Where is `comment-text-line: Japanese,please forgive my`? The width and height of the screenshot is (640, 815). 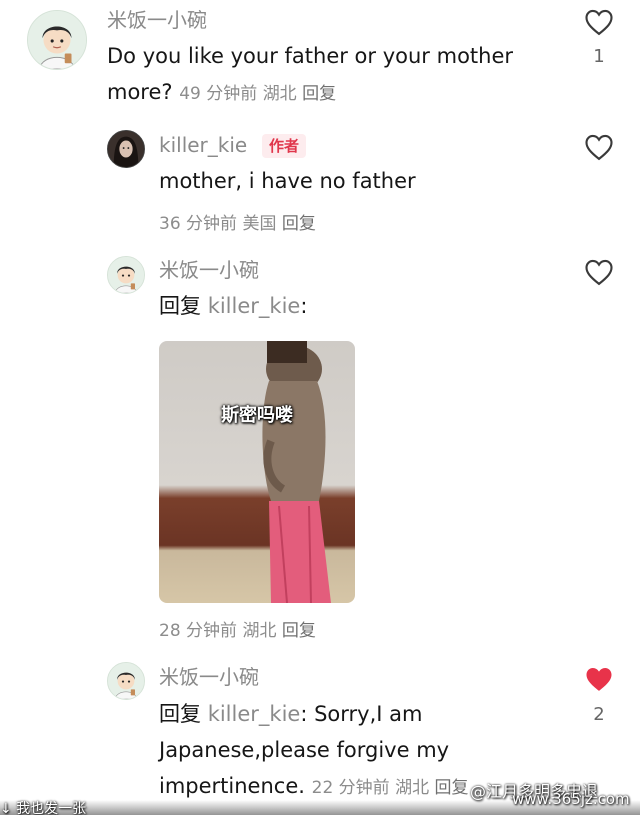 comment-text-line: Japanese,please forgive my is located at coordinates (304, 750).